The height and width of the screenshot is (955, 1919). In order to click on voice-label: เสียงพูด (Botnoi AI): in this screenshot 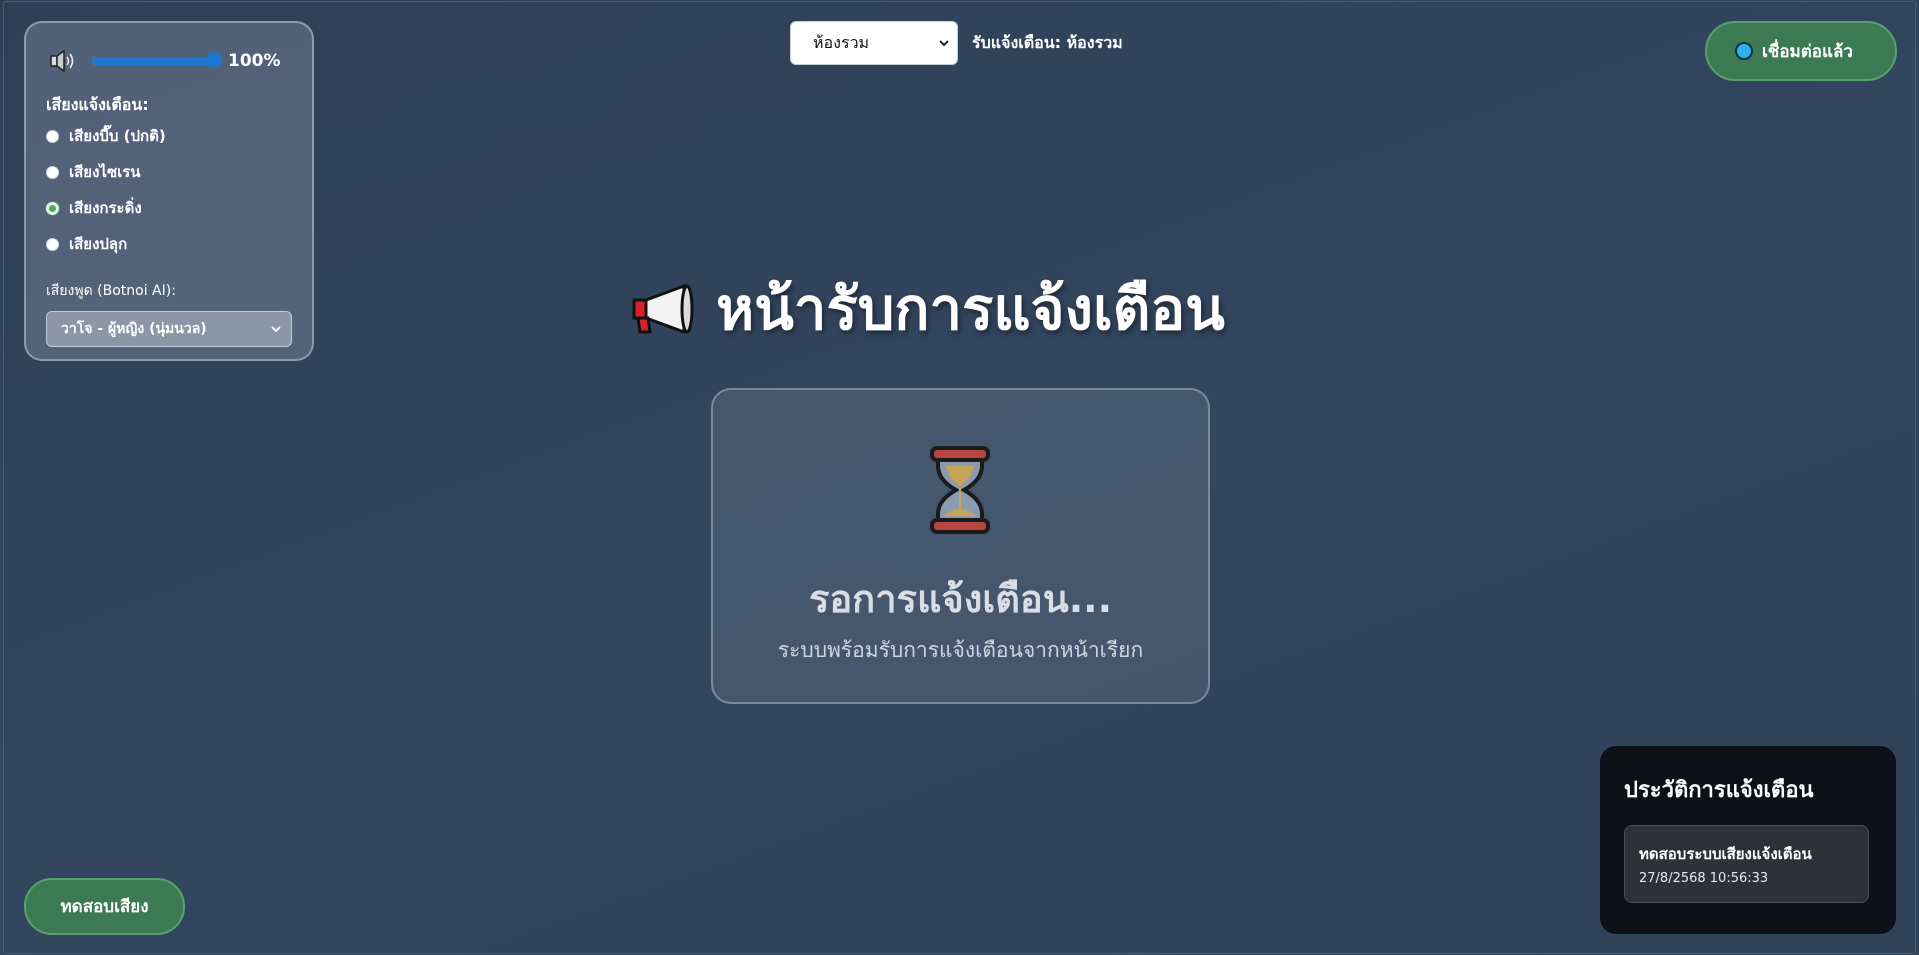, I will do `click(111, 291)`.